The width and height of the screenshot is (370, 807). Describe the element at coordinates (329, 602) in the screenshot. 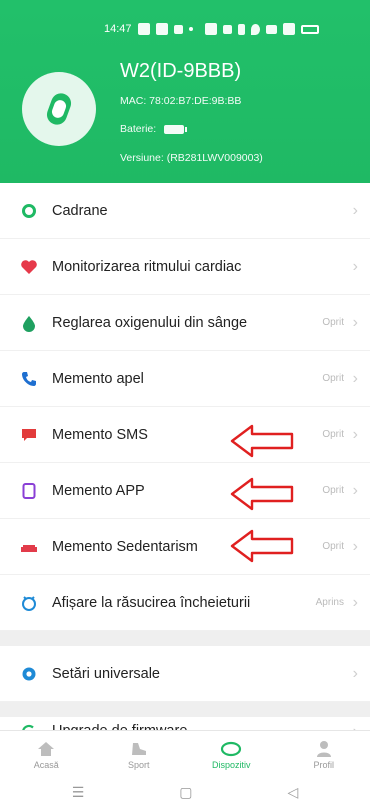

I see `item-state: Aprins` at that location.